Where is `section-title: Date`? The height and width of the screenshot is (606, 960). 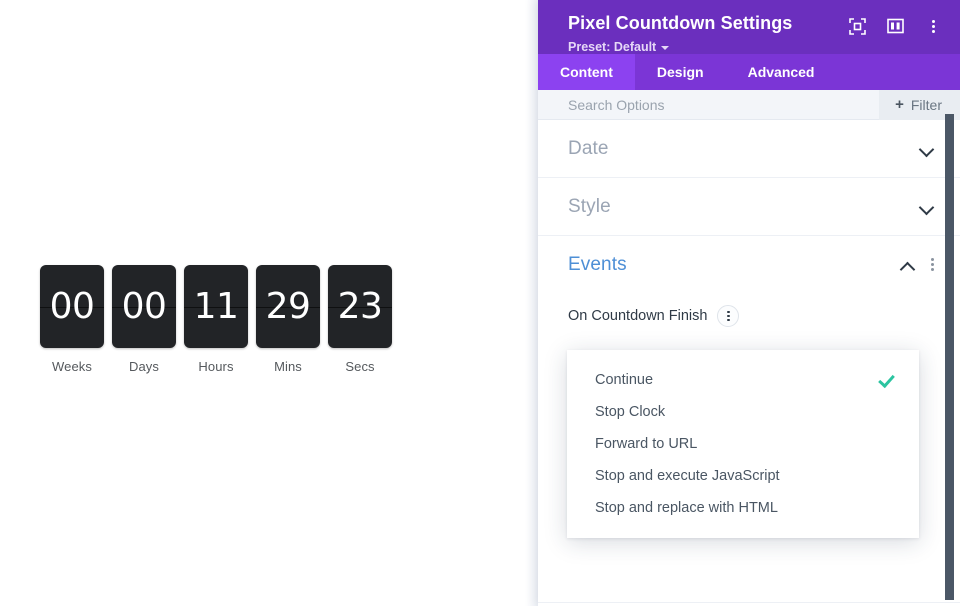 section-title: Date is located at coordinates (588, 148).